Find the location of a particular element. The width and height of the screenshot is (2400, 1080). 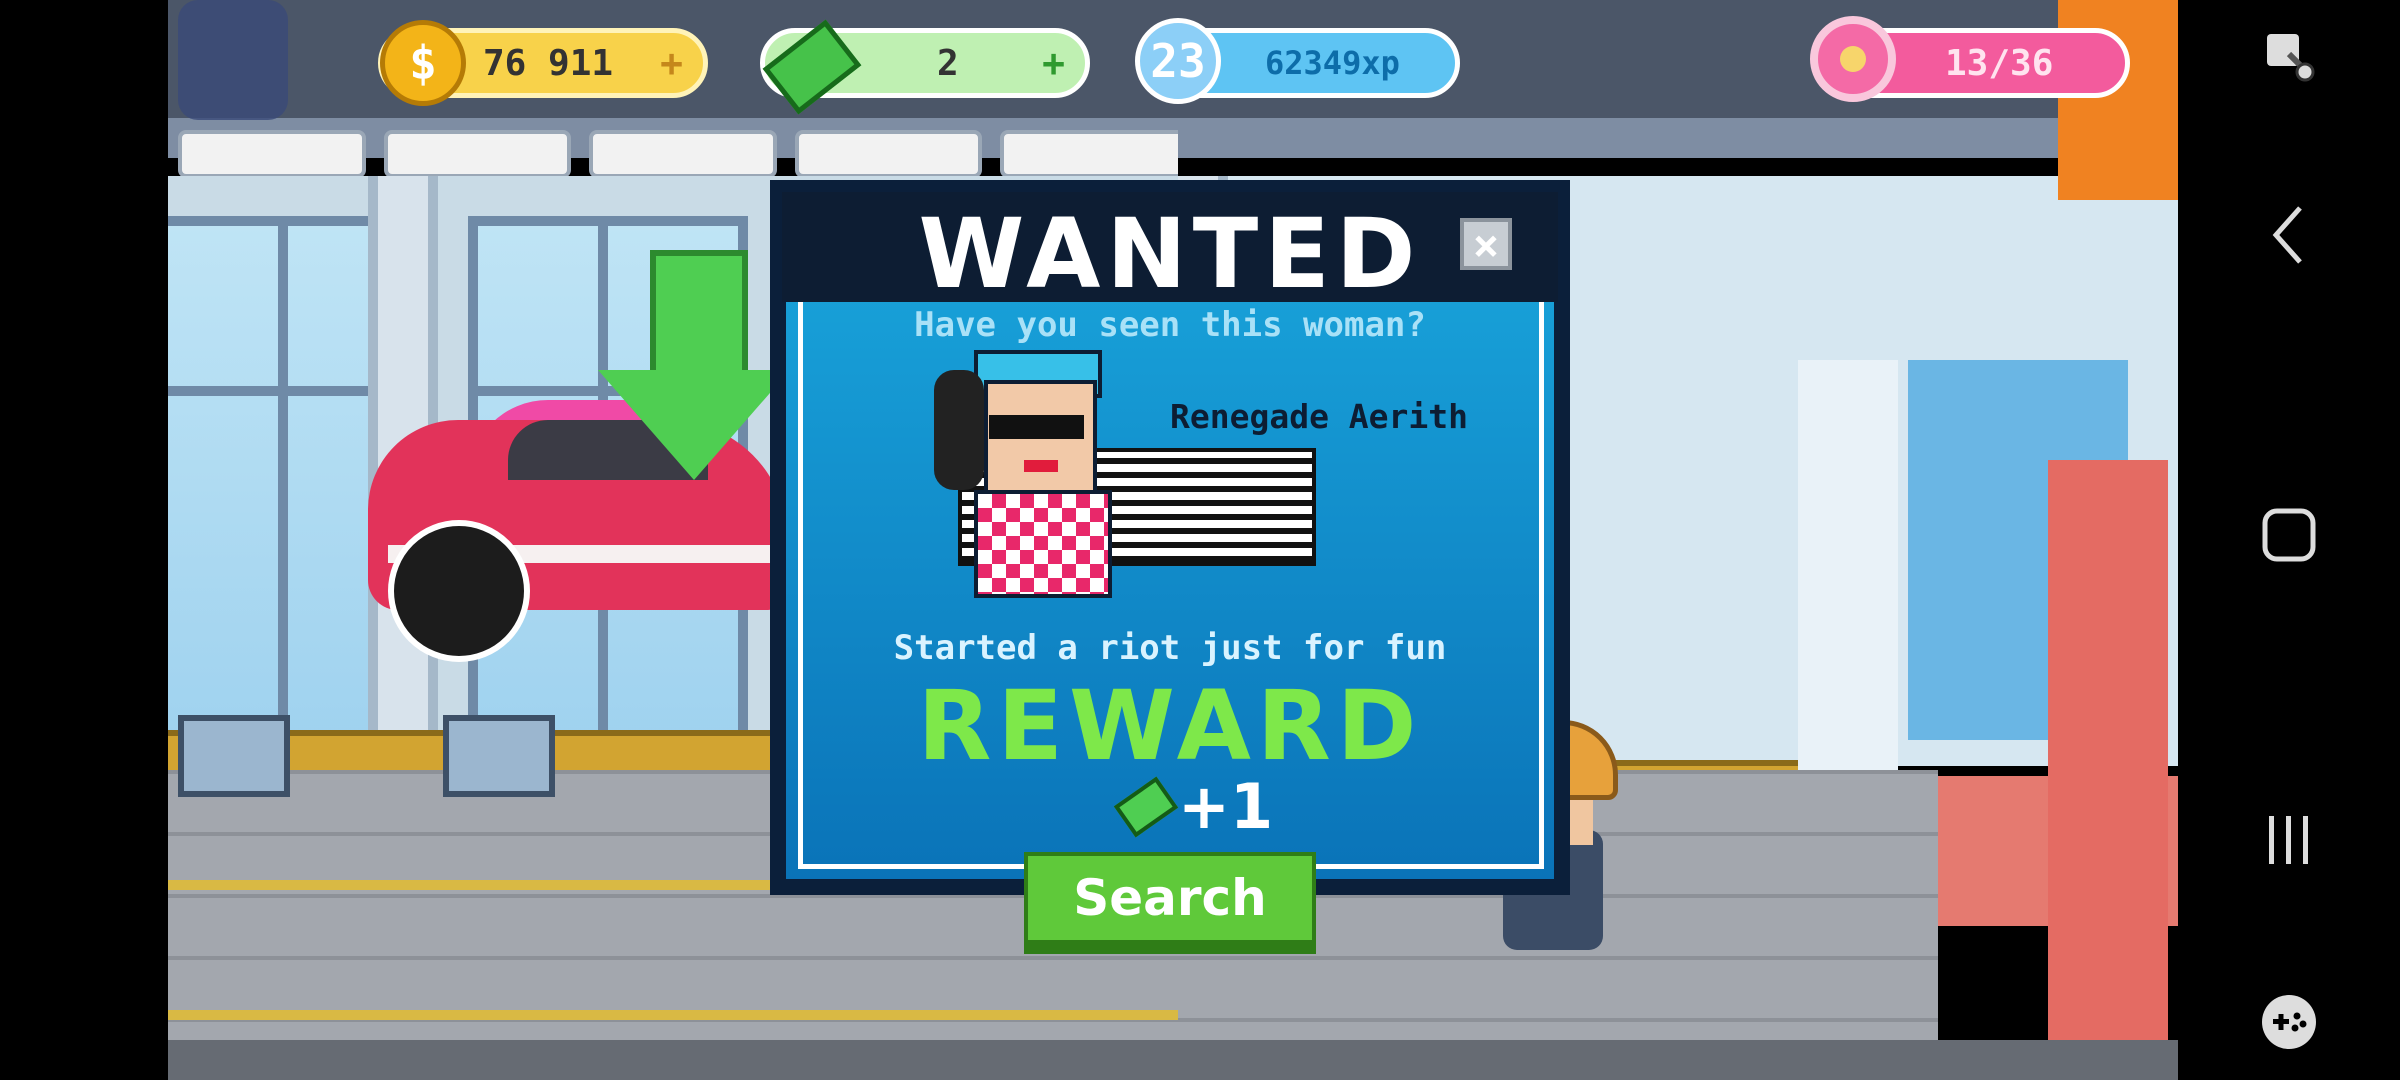

system-nav-bar is located at coordinates (2289, 540).